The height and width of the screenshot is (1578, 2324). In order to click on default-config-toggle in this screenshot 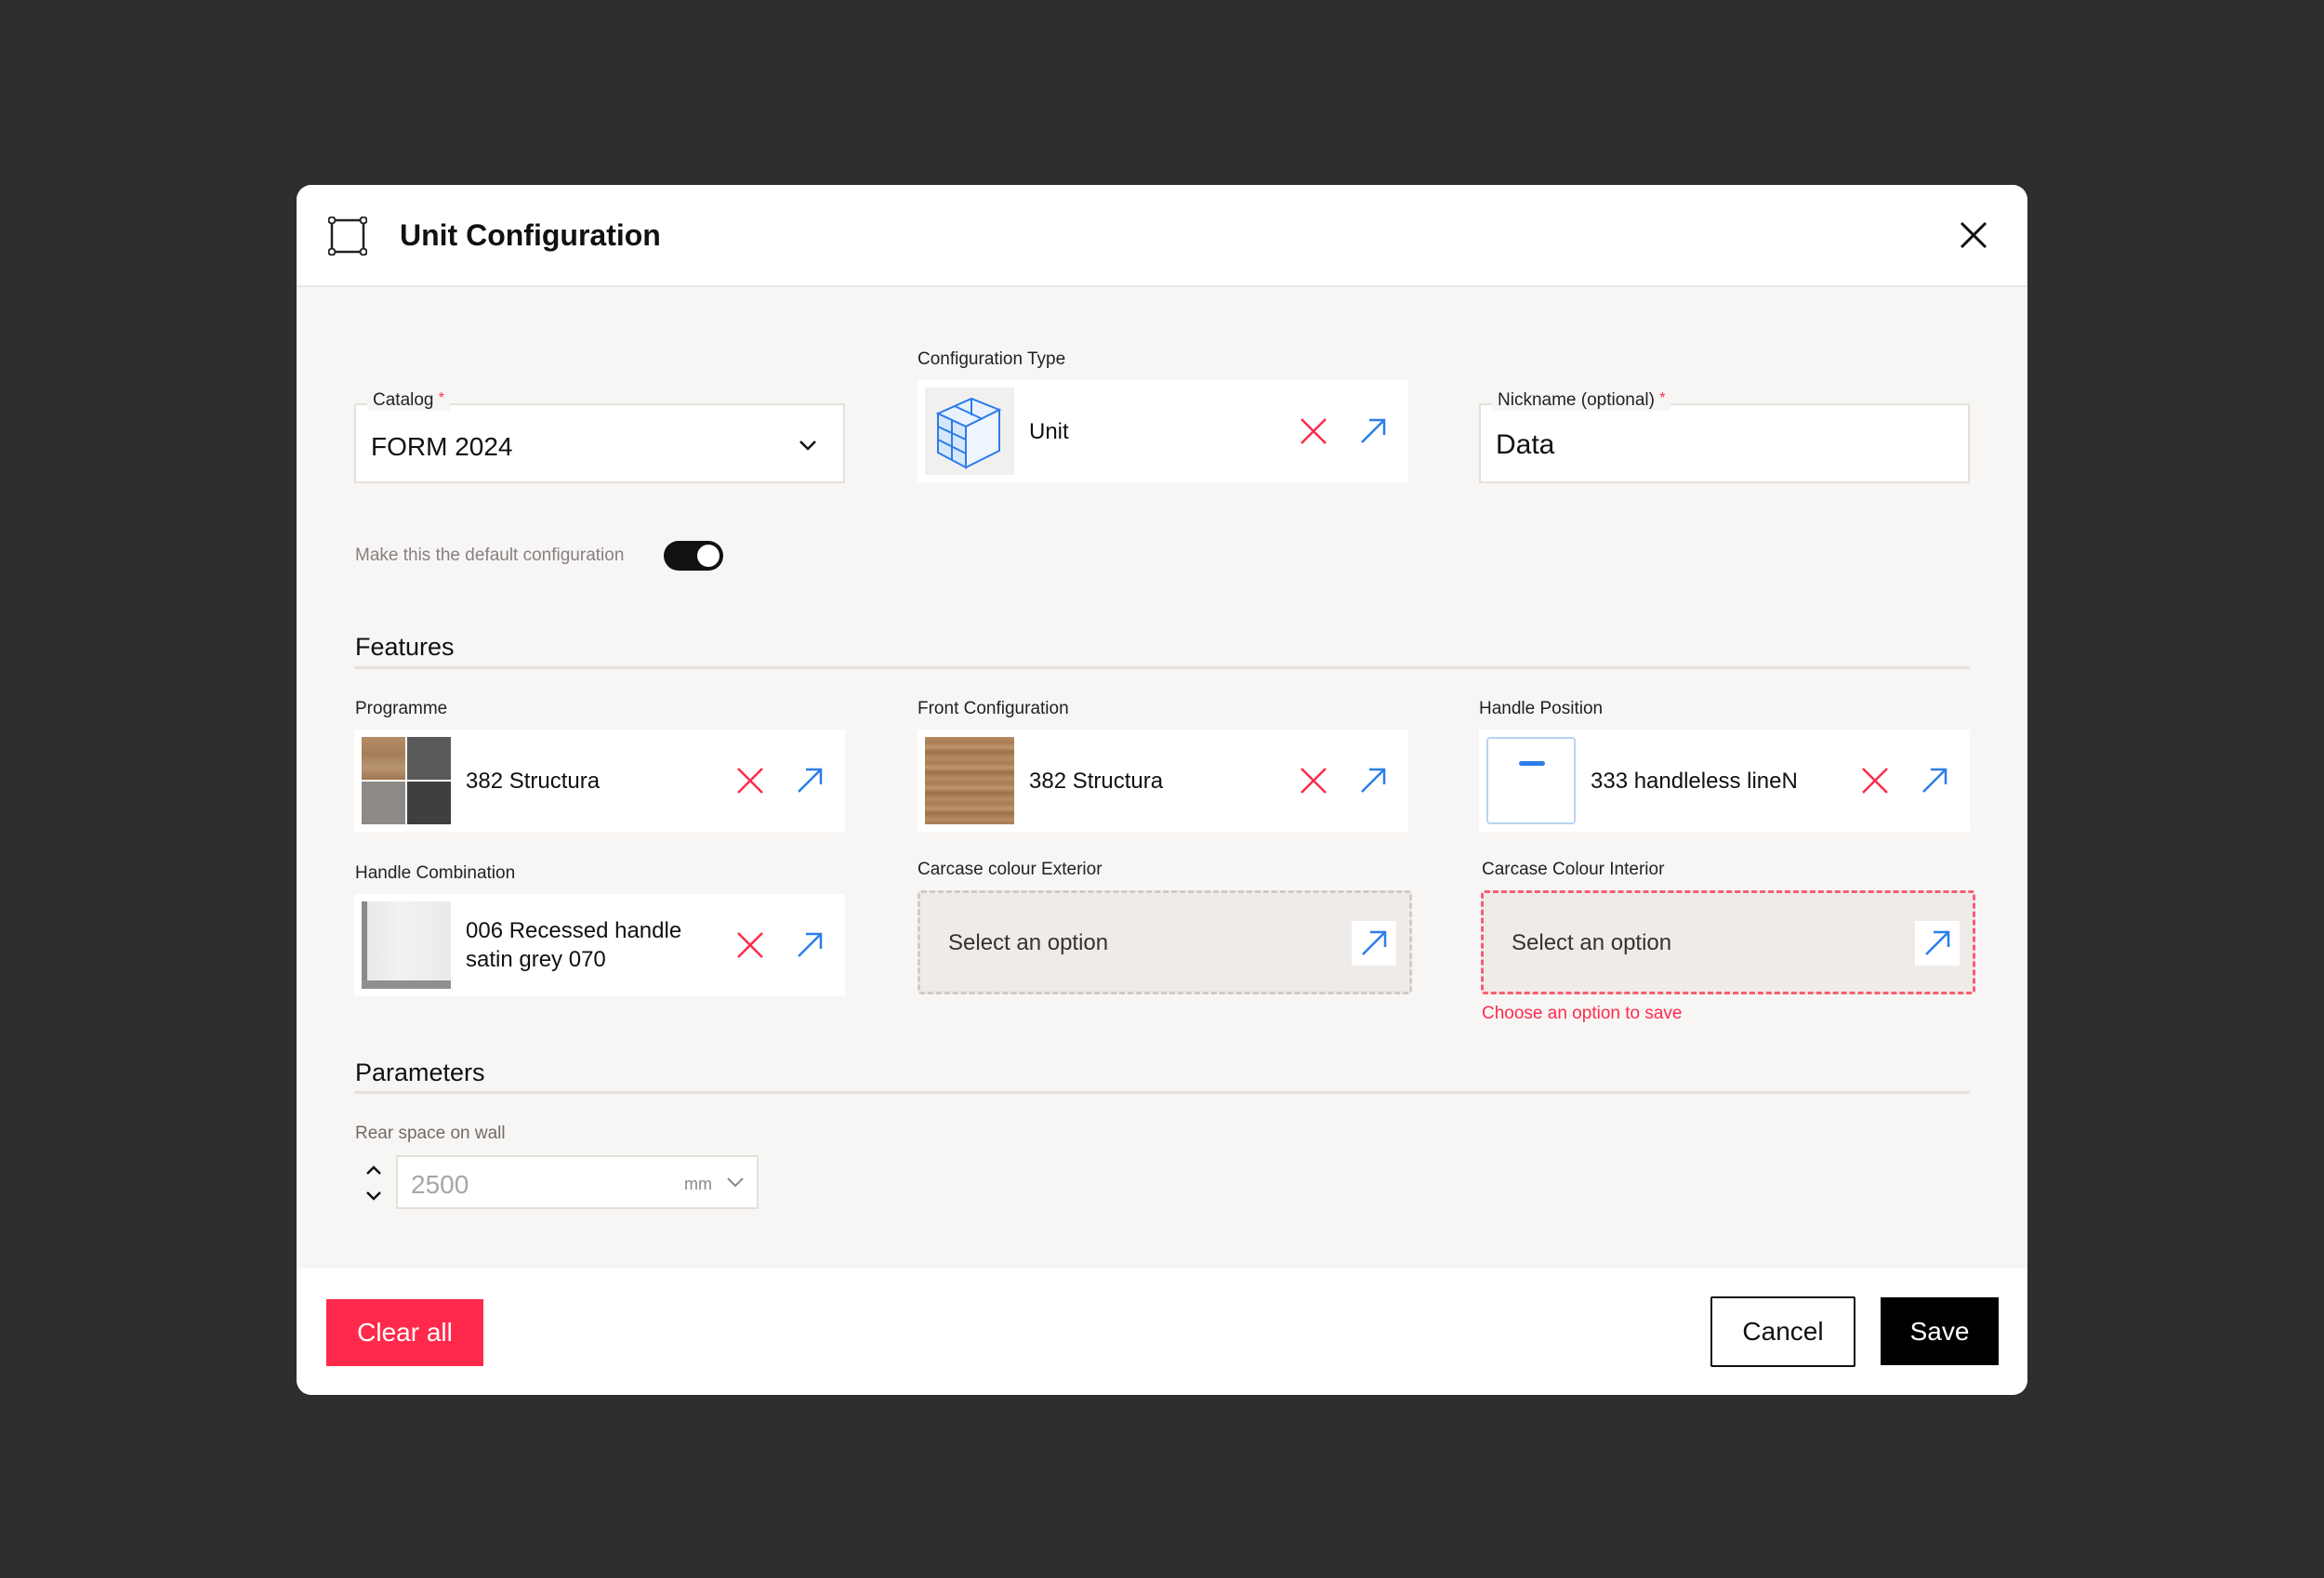, I will do `click(693, 556)`.